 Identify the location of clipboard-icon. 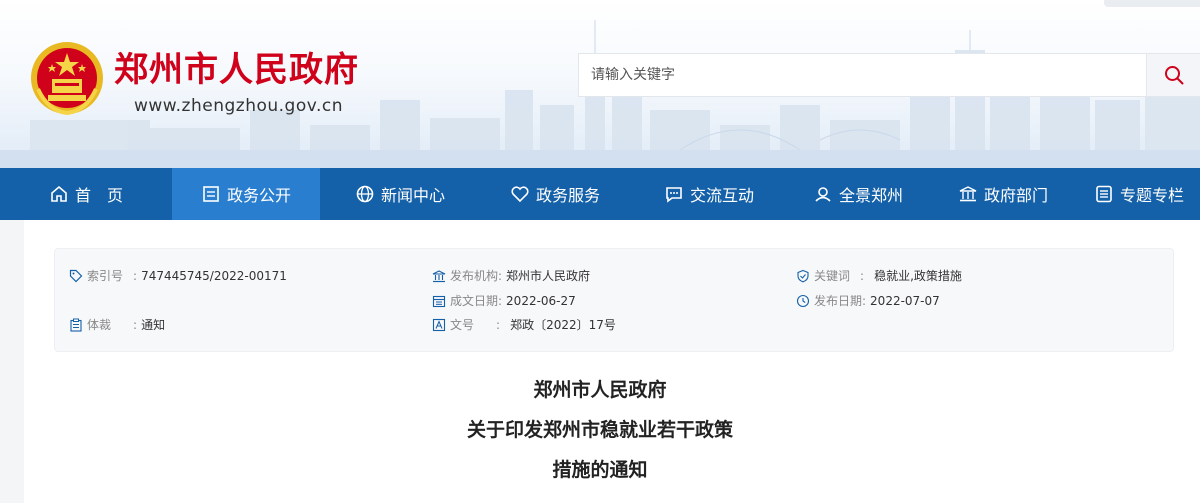
(76, 325).